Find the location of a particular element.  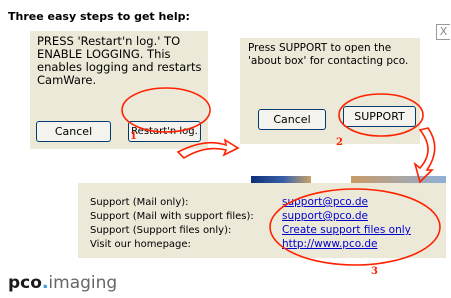

logo-brand: pco is located at coordinates (25, 283).